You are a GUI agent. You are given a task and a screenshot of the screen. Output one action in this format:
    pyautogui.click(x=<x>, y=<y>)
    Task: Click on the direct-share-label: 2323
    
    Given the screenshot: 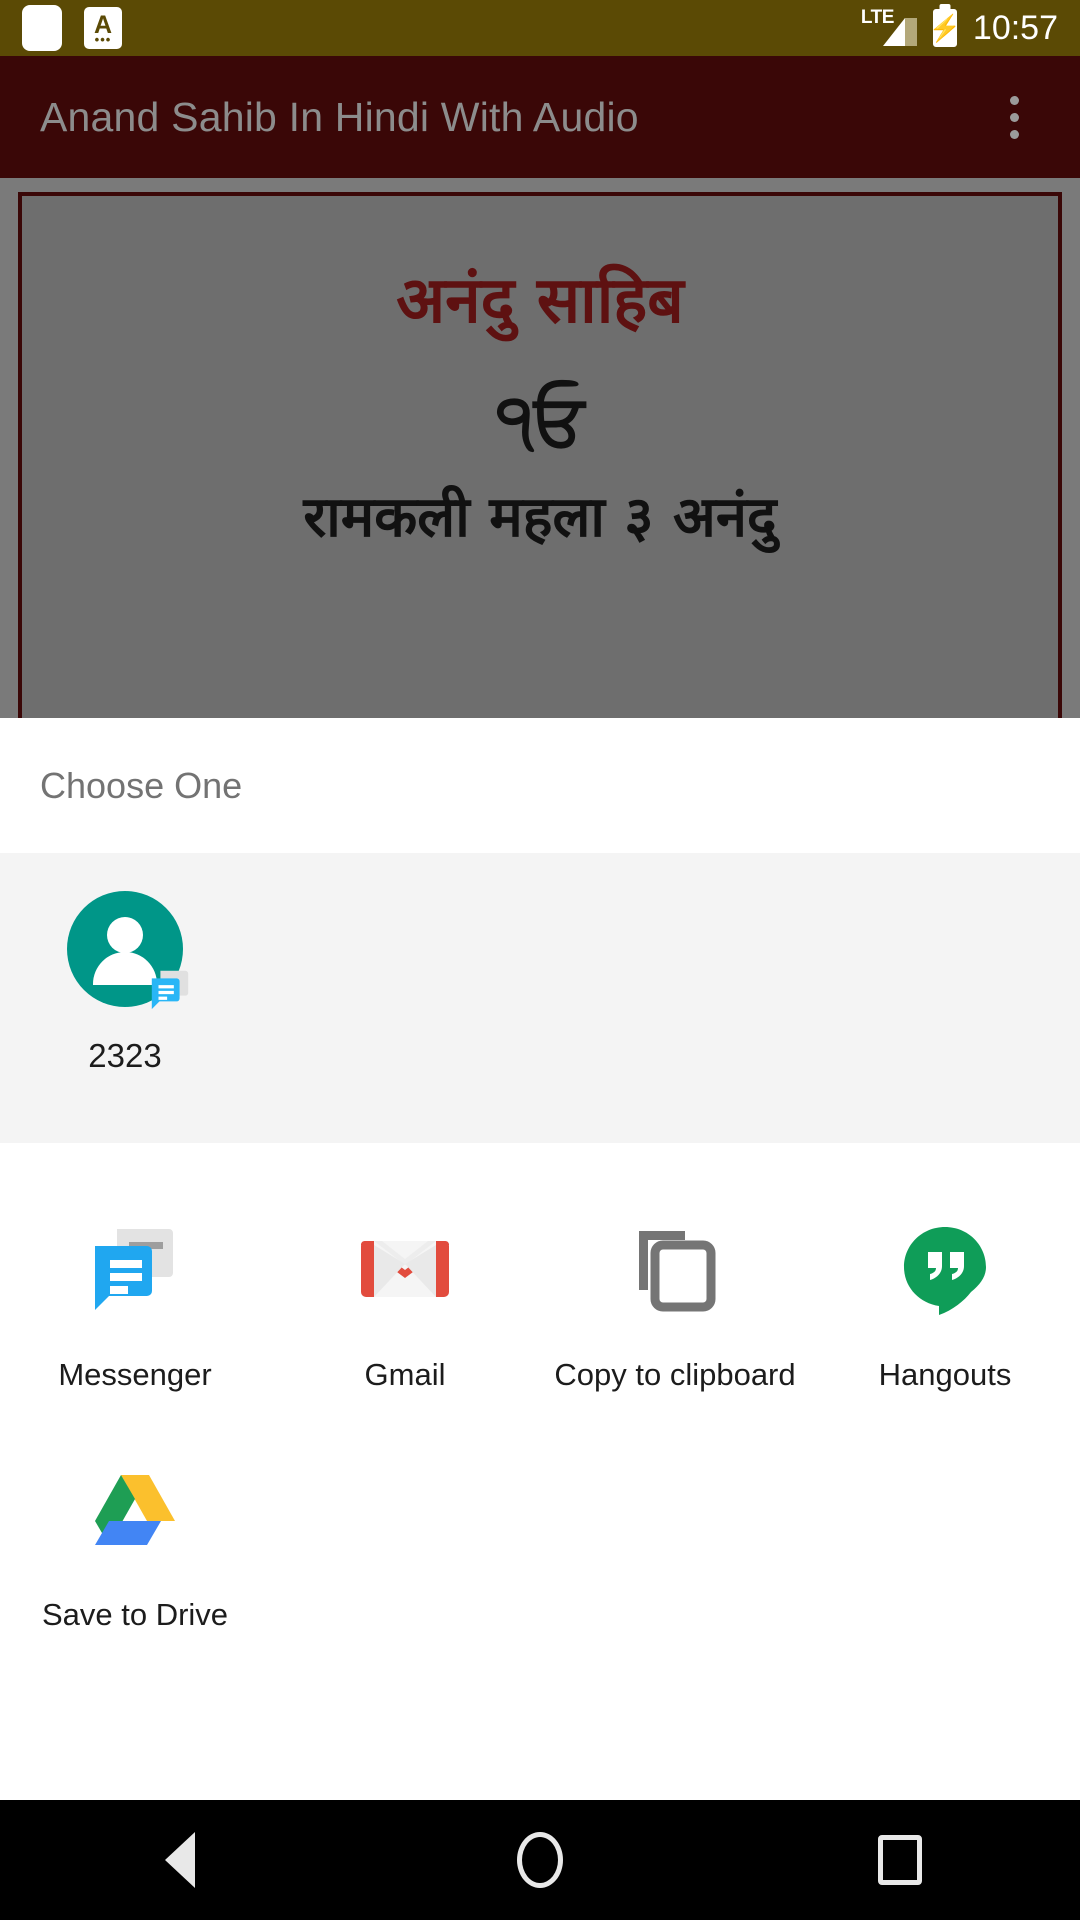 What is the action you would take?
    pyautogui.click(x=125, y=1055)
    